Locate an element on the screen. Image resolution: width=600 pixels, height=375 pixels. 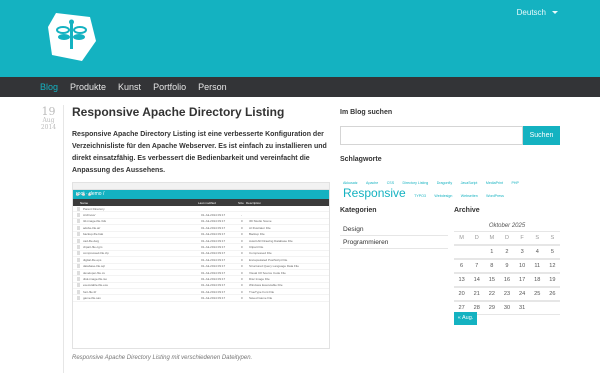
tag-link: WordPress is located at coordinates (495, 196).